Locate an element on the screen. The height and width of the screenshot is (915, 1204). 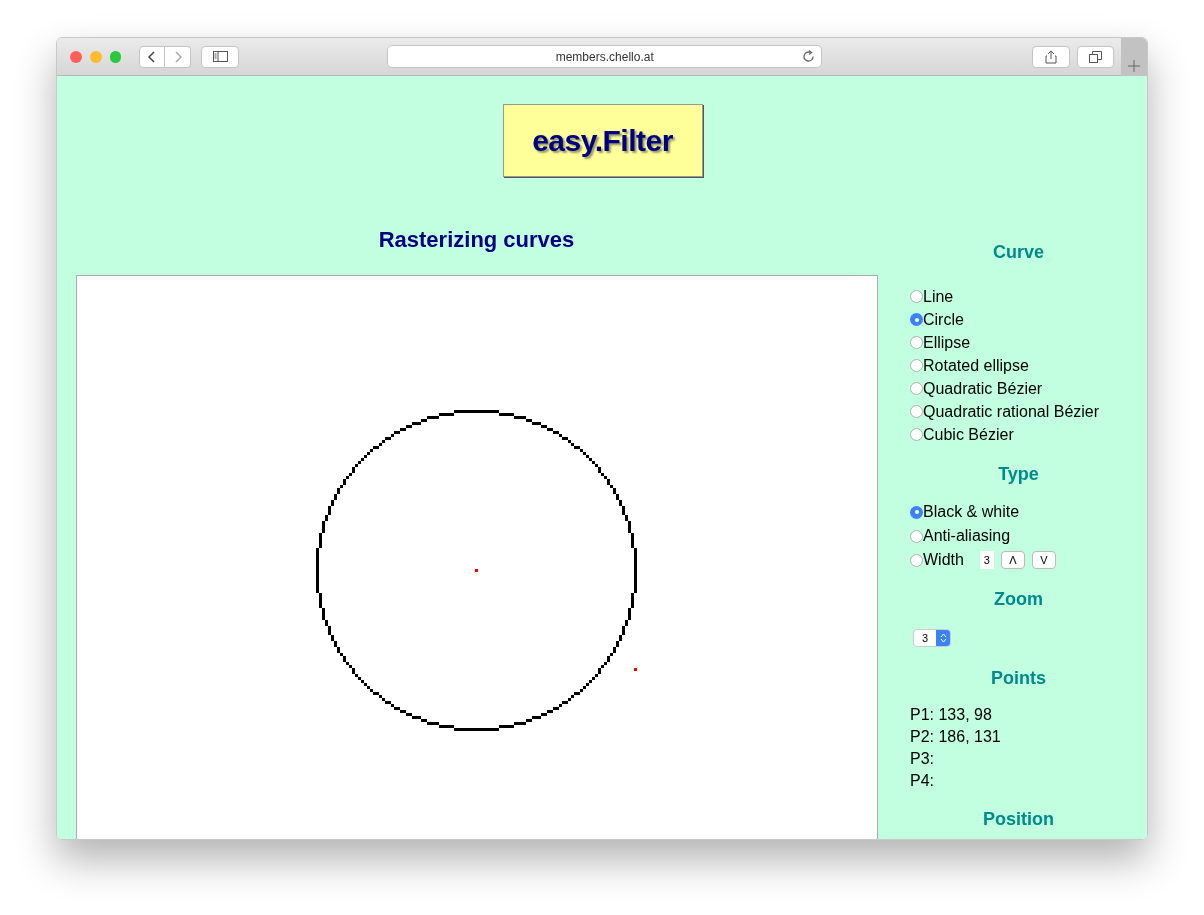
share-button is located at coordinates (1051, 56).